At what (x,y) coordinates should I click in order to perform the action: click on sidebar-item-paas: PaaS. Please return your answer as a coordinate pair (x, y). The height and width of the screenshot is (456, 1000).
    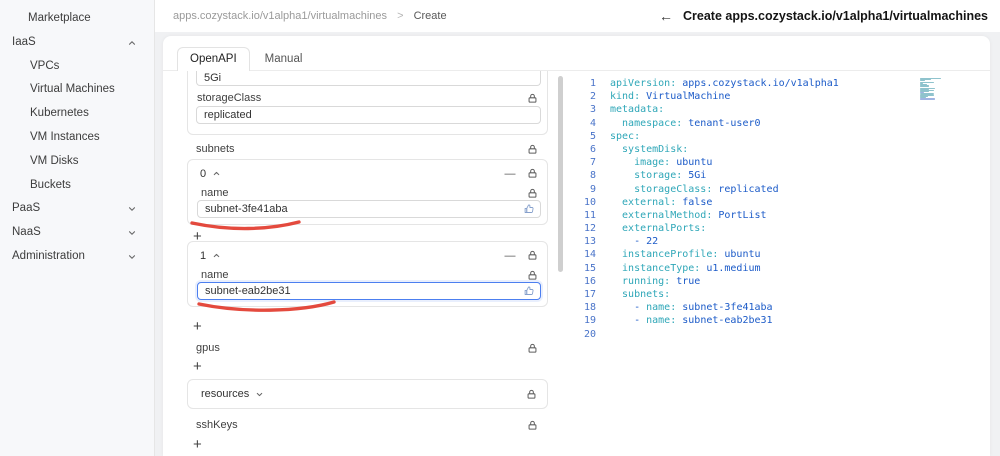
    Looking at the image, I should click on (77, 209).